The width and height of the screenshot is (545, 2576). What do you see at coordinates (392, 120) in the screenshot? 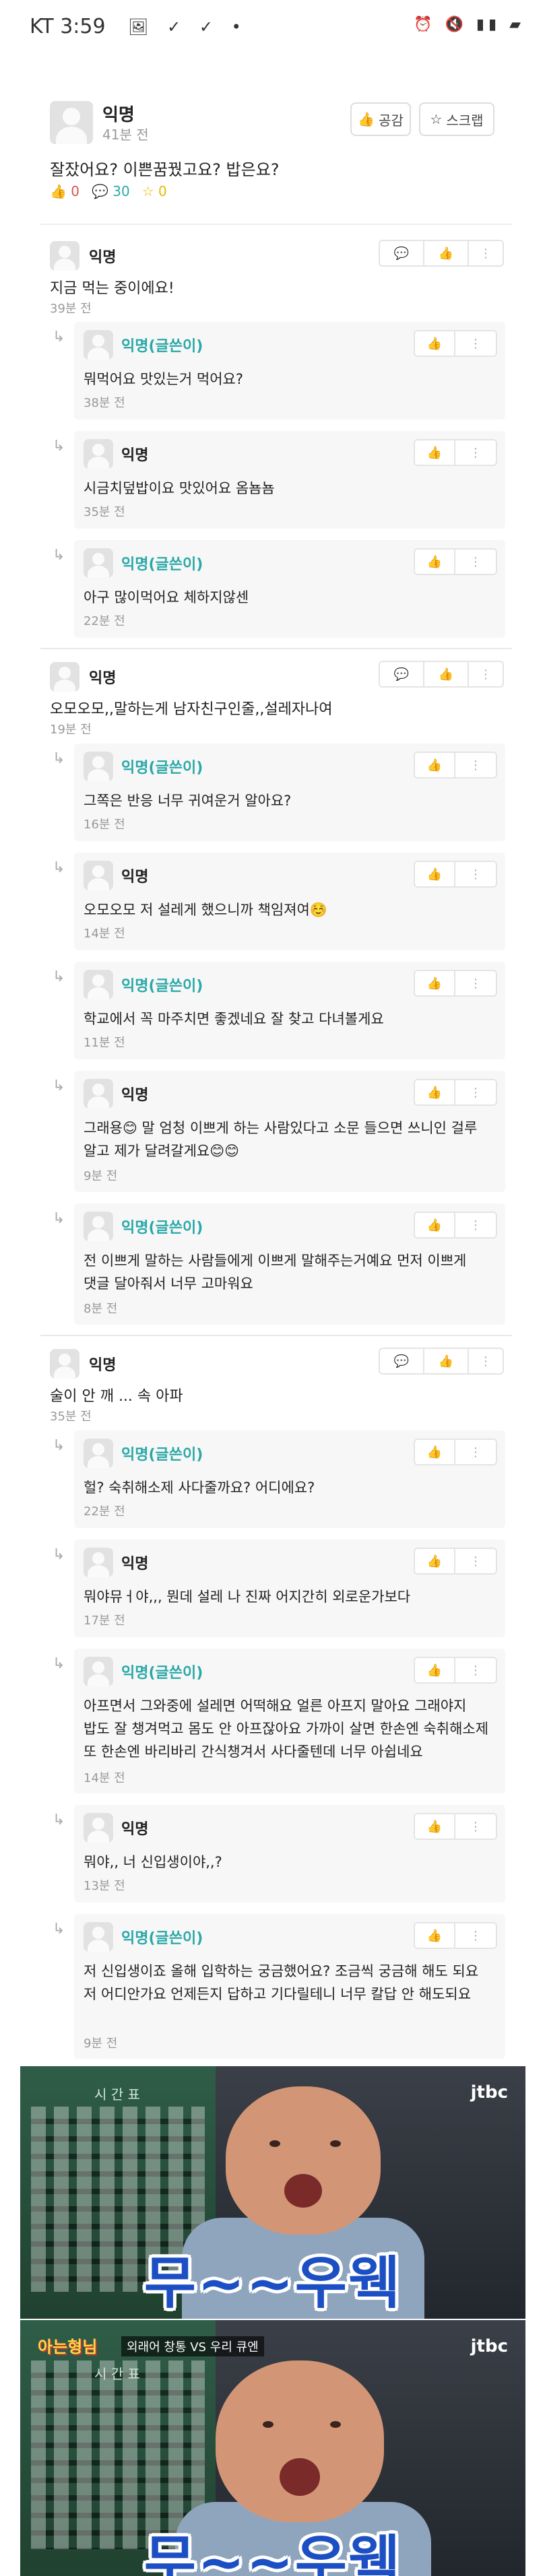
I see `like-button-label: 공감` at bounding box center [392, 120].